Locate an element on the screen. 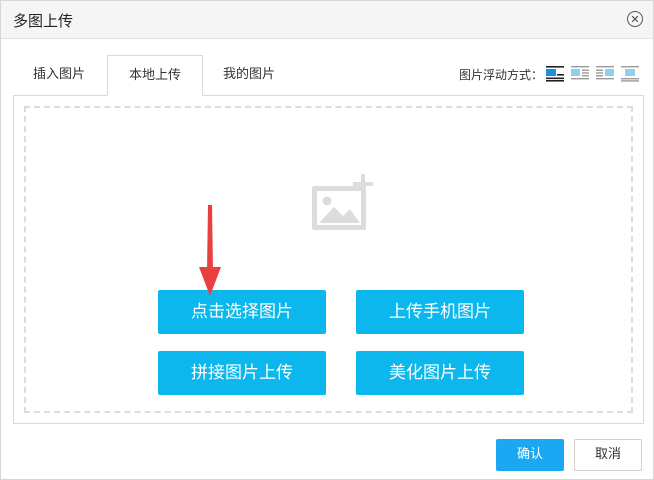 The image size is (654, 480). float-left-icon is located at coordinates (580, 73).